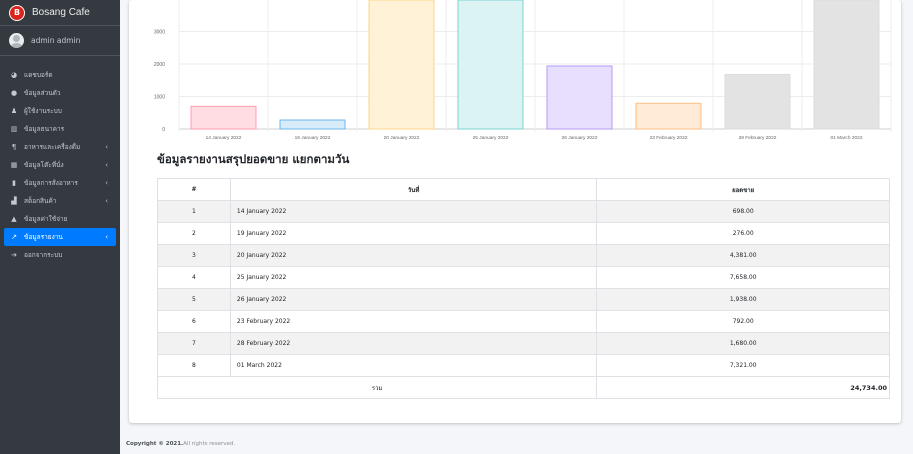  I want to click on sidebar-item-label: อาหารและเครื่องดื่ม, so click(52, 147).